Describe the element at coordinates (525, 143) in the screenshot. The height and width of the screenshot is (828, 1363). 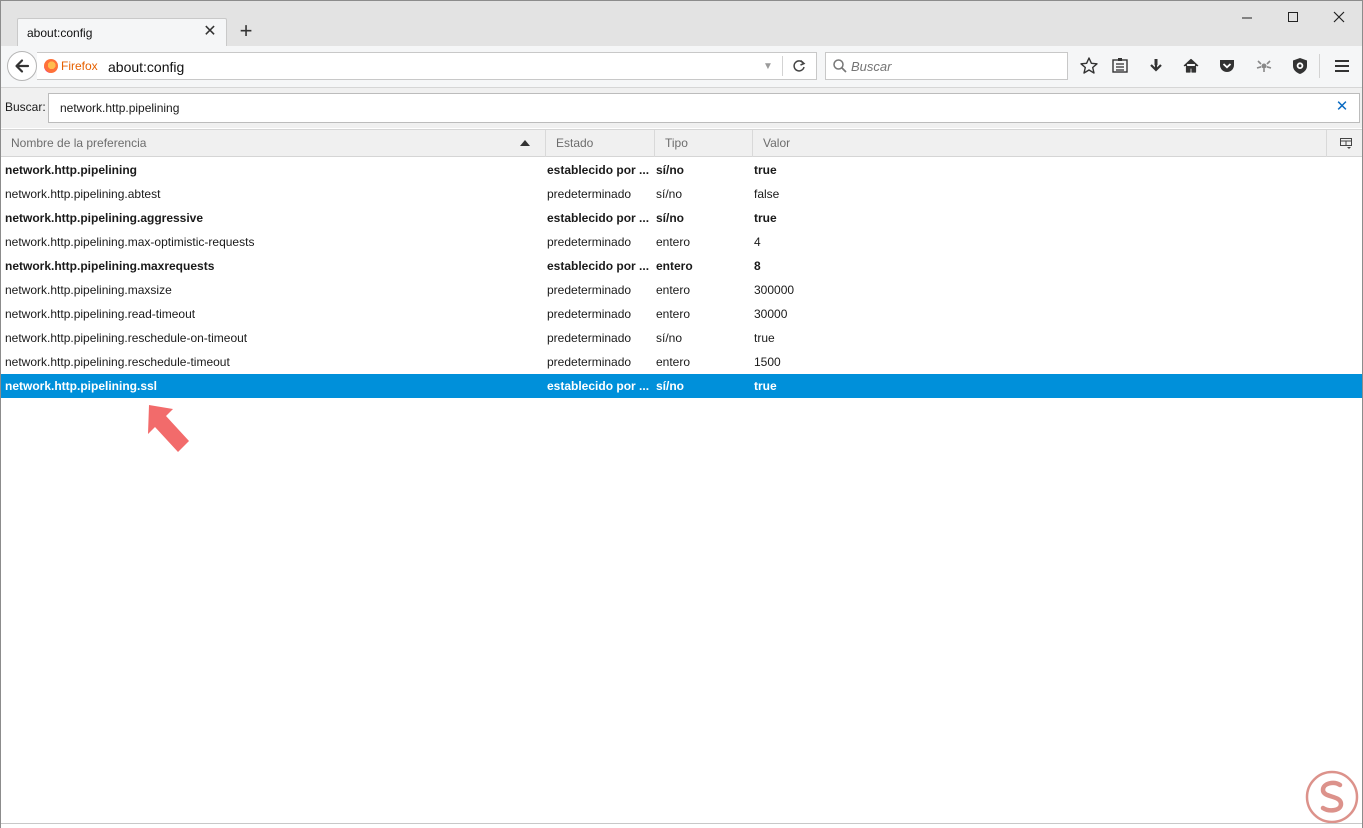
I see `sort-ascending-icon` at that location.